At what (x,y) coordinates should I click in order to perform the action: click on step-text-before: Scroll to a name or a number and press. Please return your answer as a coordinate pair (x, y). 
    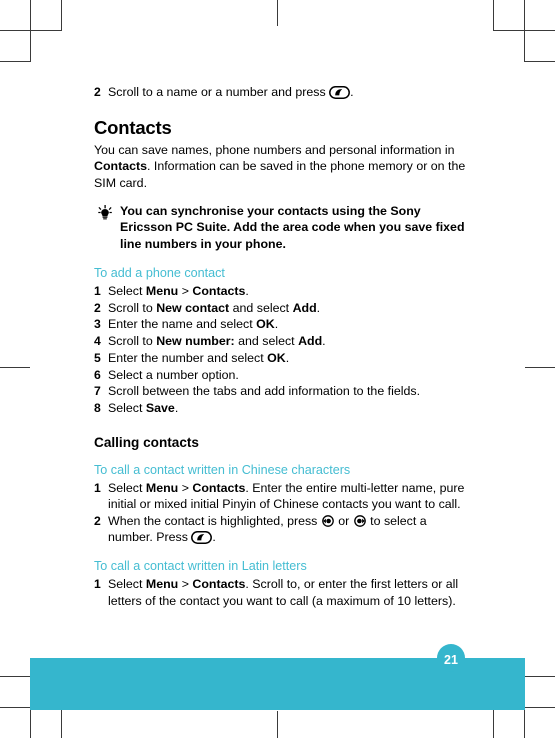
    Looking at the image, I should click on (219, 92).